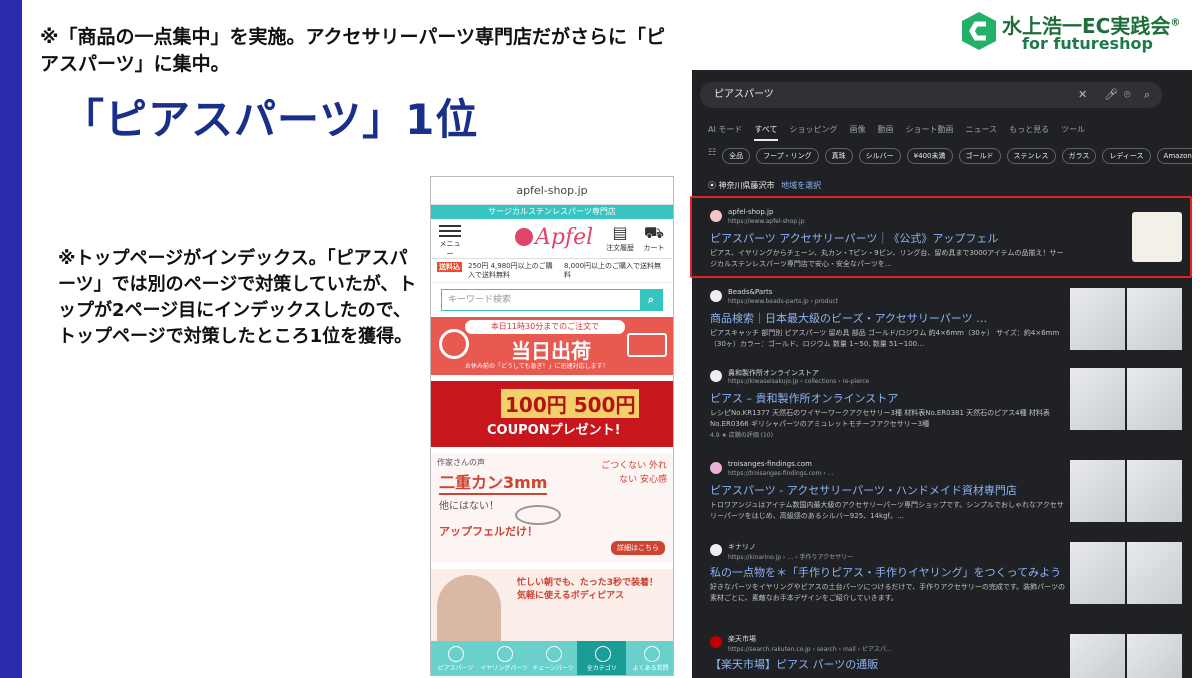 Image resolution: width=1200 pixels, height=678 pixels. I want to click on result-title: 【楽天市場】ピアス パーツの通販, so click(890, 664).